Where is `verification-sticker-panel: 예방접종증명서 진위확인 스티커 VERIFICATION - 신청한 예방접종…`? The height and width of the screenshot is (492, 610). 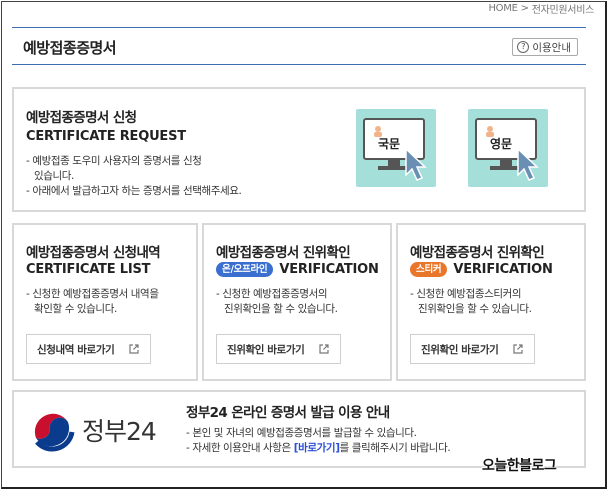 verification-sticker-panel: 예방접종증명서 진위확인 스티커 VERIFICATION - 신청한 예방접종… is located at coordinates (491, 302).